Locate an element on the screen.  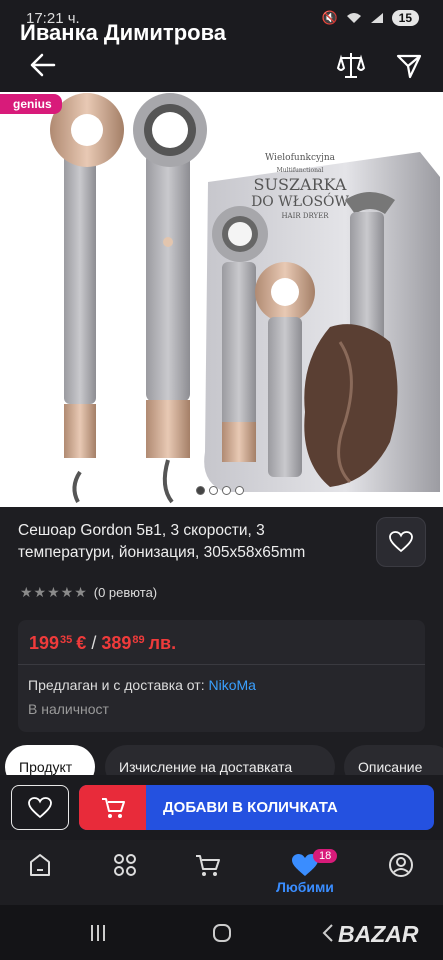
stock-status: В наличност is located at coordinates (68, 709).